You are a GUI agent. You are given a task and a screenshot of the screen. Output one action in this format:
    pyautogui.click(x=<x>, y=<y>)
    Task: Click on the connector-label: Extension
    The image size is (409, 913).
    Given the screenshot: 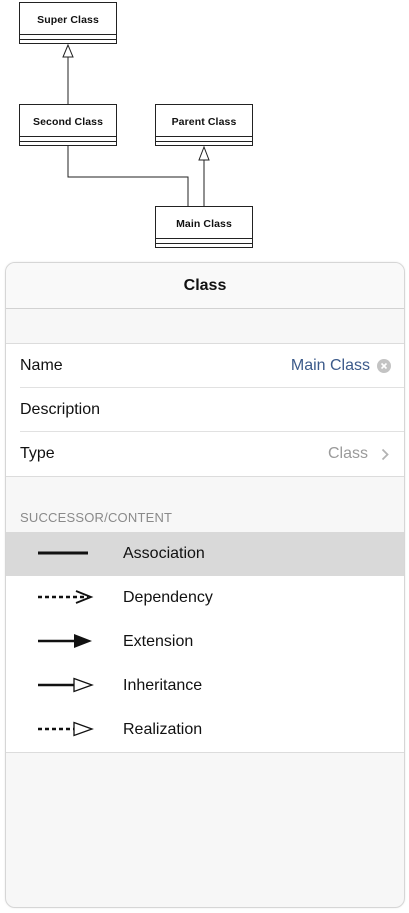 What is the action you would take?
    pyautogui.click(x=158, y=641)
    